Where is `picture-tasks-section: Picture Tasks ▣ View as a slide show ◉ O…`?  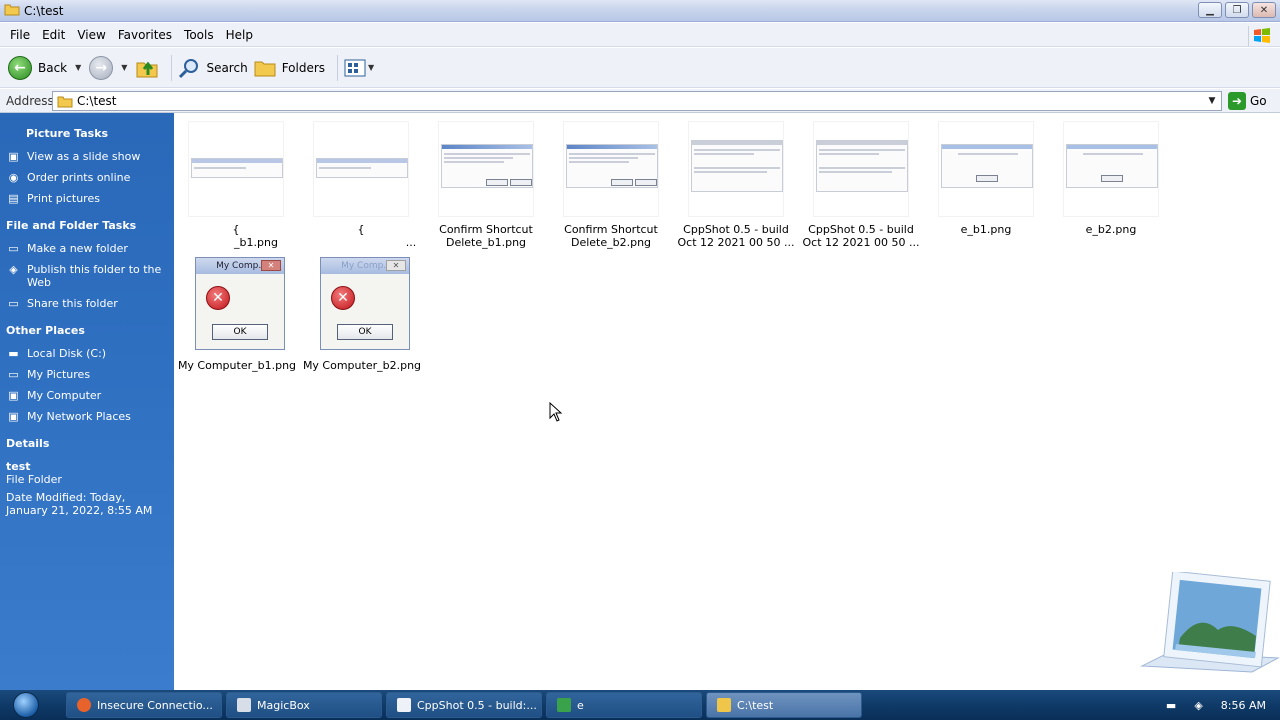 picture-tasks-section: Picture Tasks ▣ View as a slide show ◉ O… is located at coordinates (87, 166).